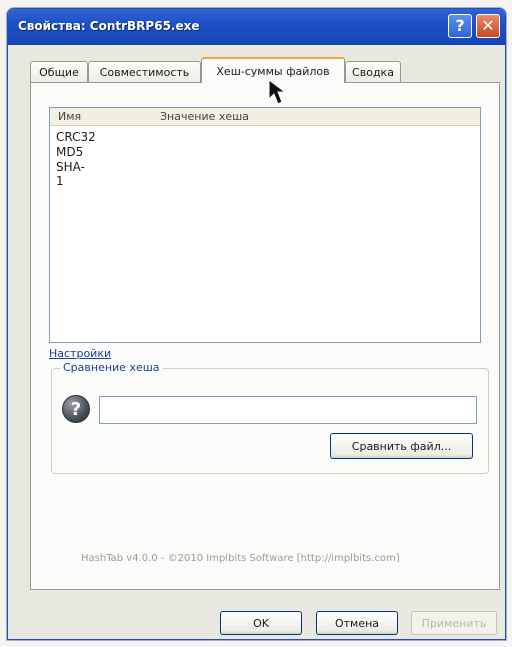 This screenshot has width=512, height=647. I want to click on title-bar: Свойства: ContrBRP65.exe ? ✕, so click(256, 27).